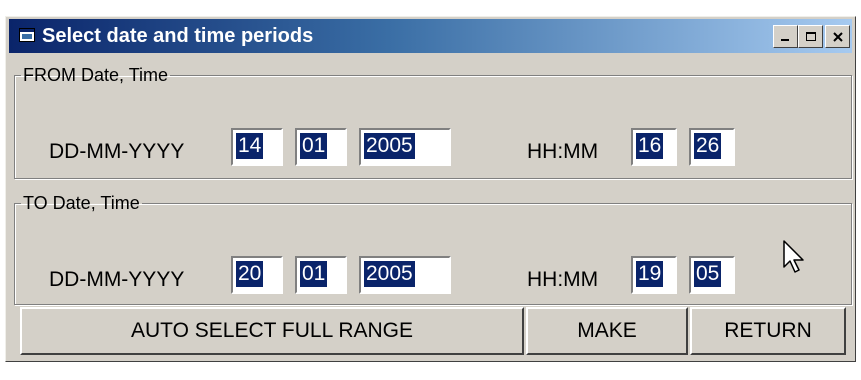 Image resolution: width=861 pixels, height=380 pixels. Describe the element at coordinates (117, 151) in the screenshot. I see `from-date-format-label: DD-MM-YYYY` at that location.